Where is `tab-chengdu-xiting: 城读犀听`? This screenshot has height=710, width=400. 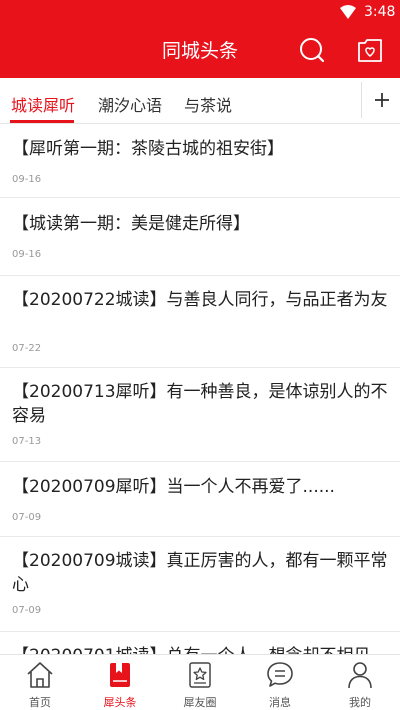
tab-chengdu-xiting: 城读犀听 is located at coordinates (43, 104).